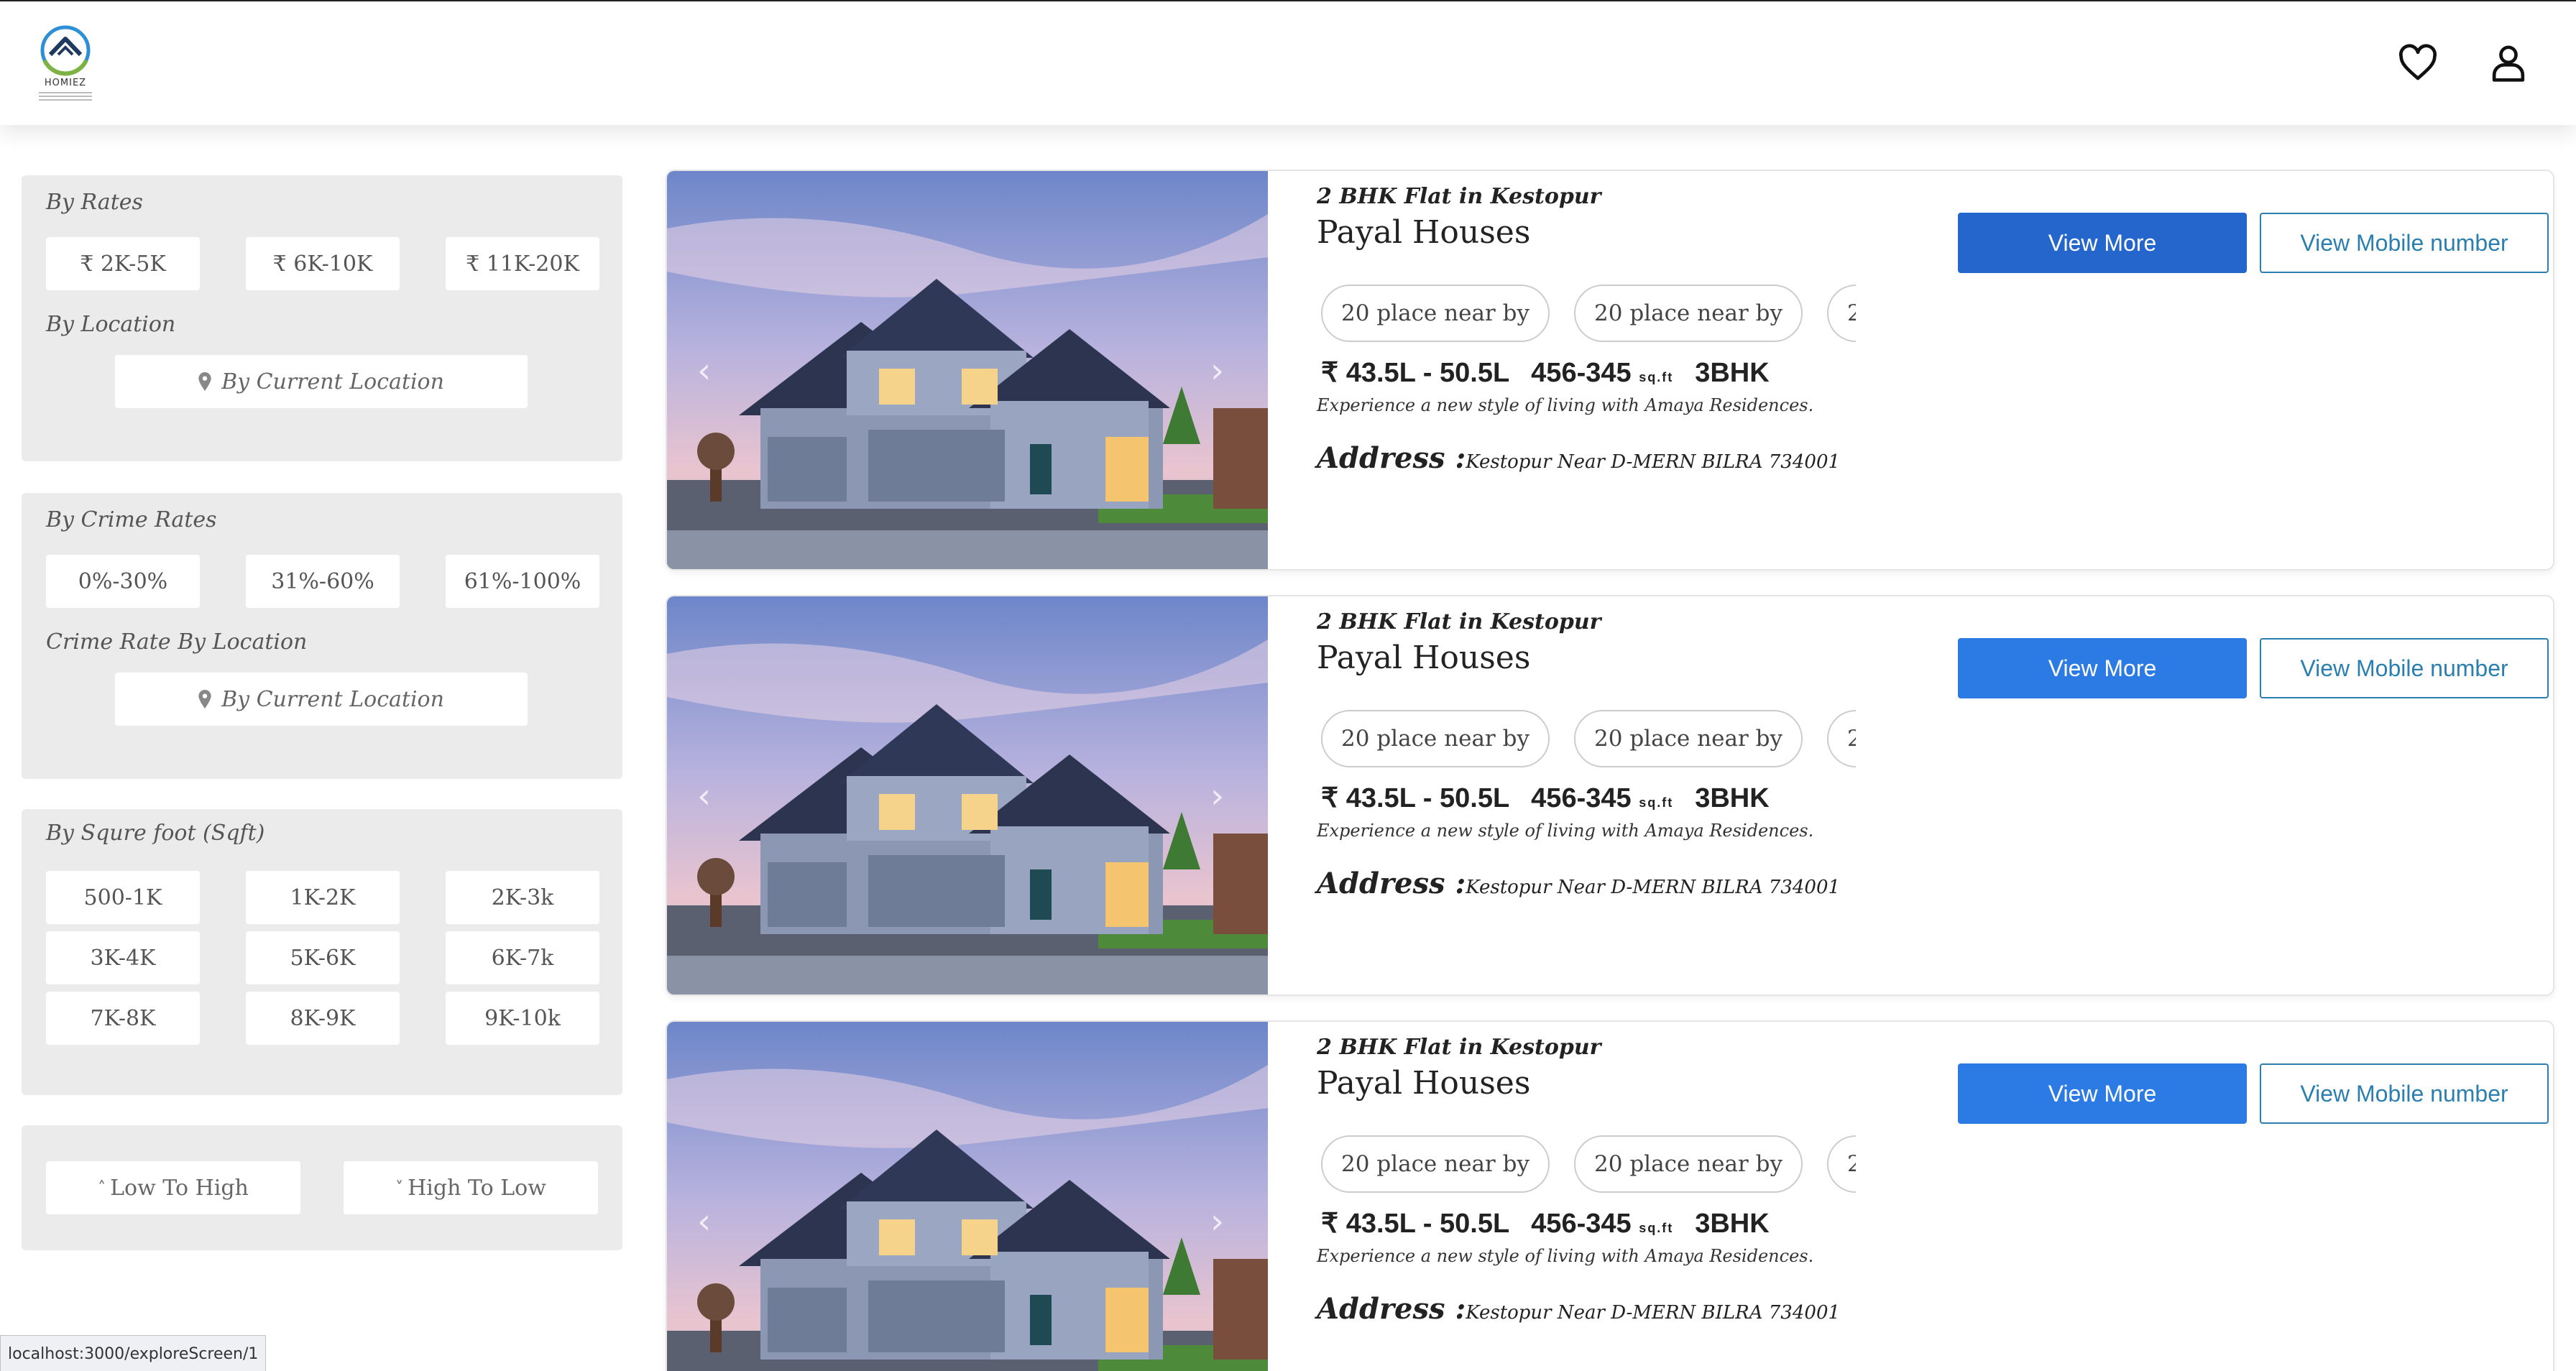  What do you see at coordinates (131, 519) in the screenshot?
I see `crime-filter-title: By Crime Rates` at bounding box center [131, 519].